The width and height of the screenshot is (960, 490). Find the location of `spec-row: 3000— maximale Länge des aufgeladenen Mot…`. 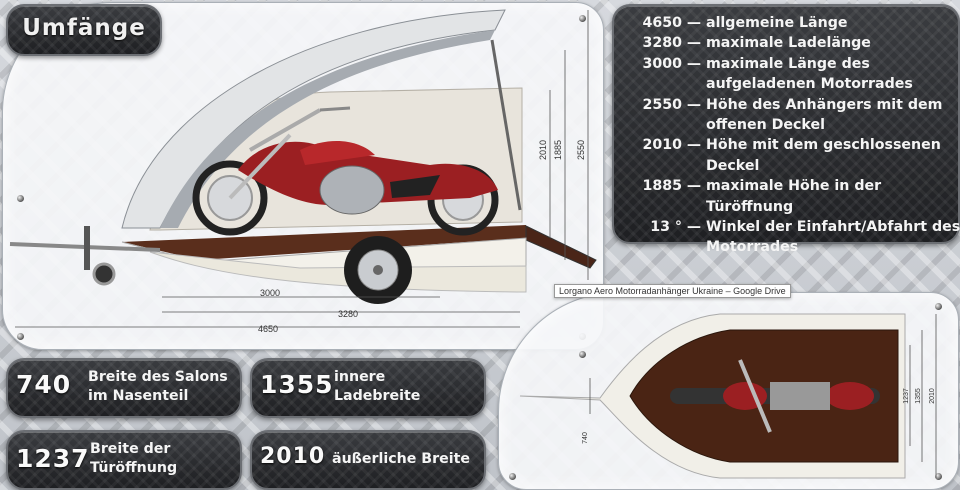

spec-row: 3000— maximale Länge des aufgeladenen Mot… is located at coordinates (777, 74).